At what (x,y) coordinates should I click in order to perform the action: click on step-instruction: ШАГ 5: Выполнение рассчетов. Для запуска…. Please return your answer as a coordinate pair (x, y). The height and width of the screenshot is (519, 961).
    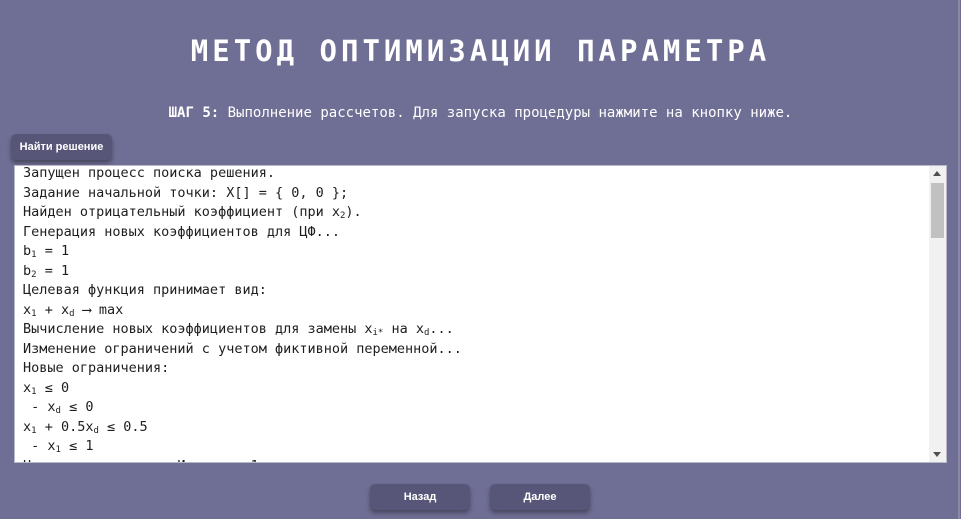
    Looking at the image, I should click on (480, 113).